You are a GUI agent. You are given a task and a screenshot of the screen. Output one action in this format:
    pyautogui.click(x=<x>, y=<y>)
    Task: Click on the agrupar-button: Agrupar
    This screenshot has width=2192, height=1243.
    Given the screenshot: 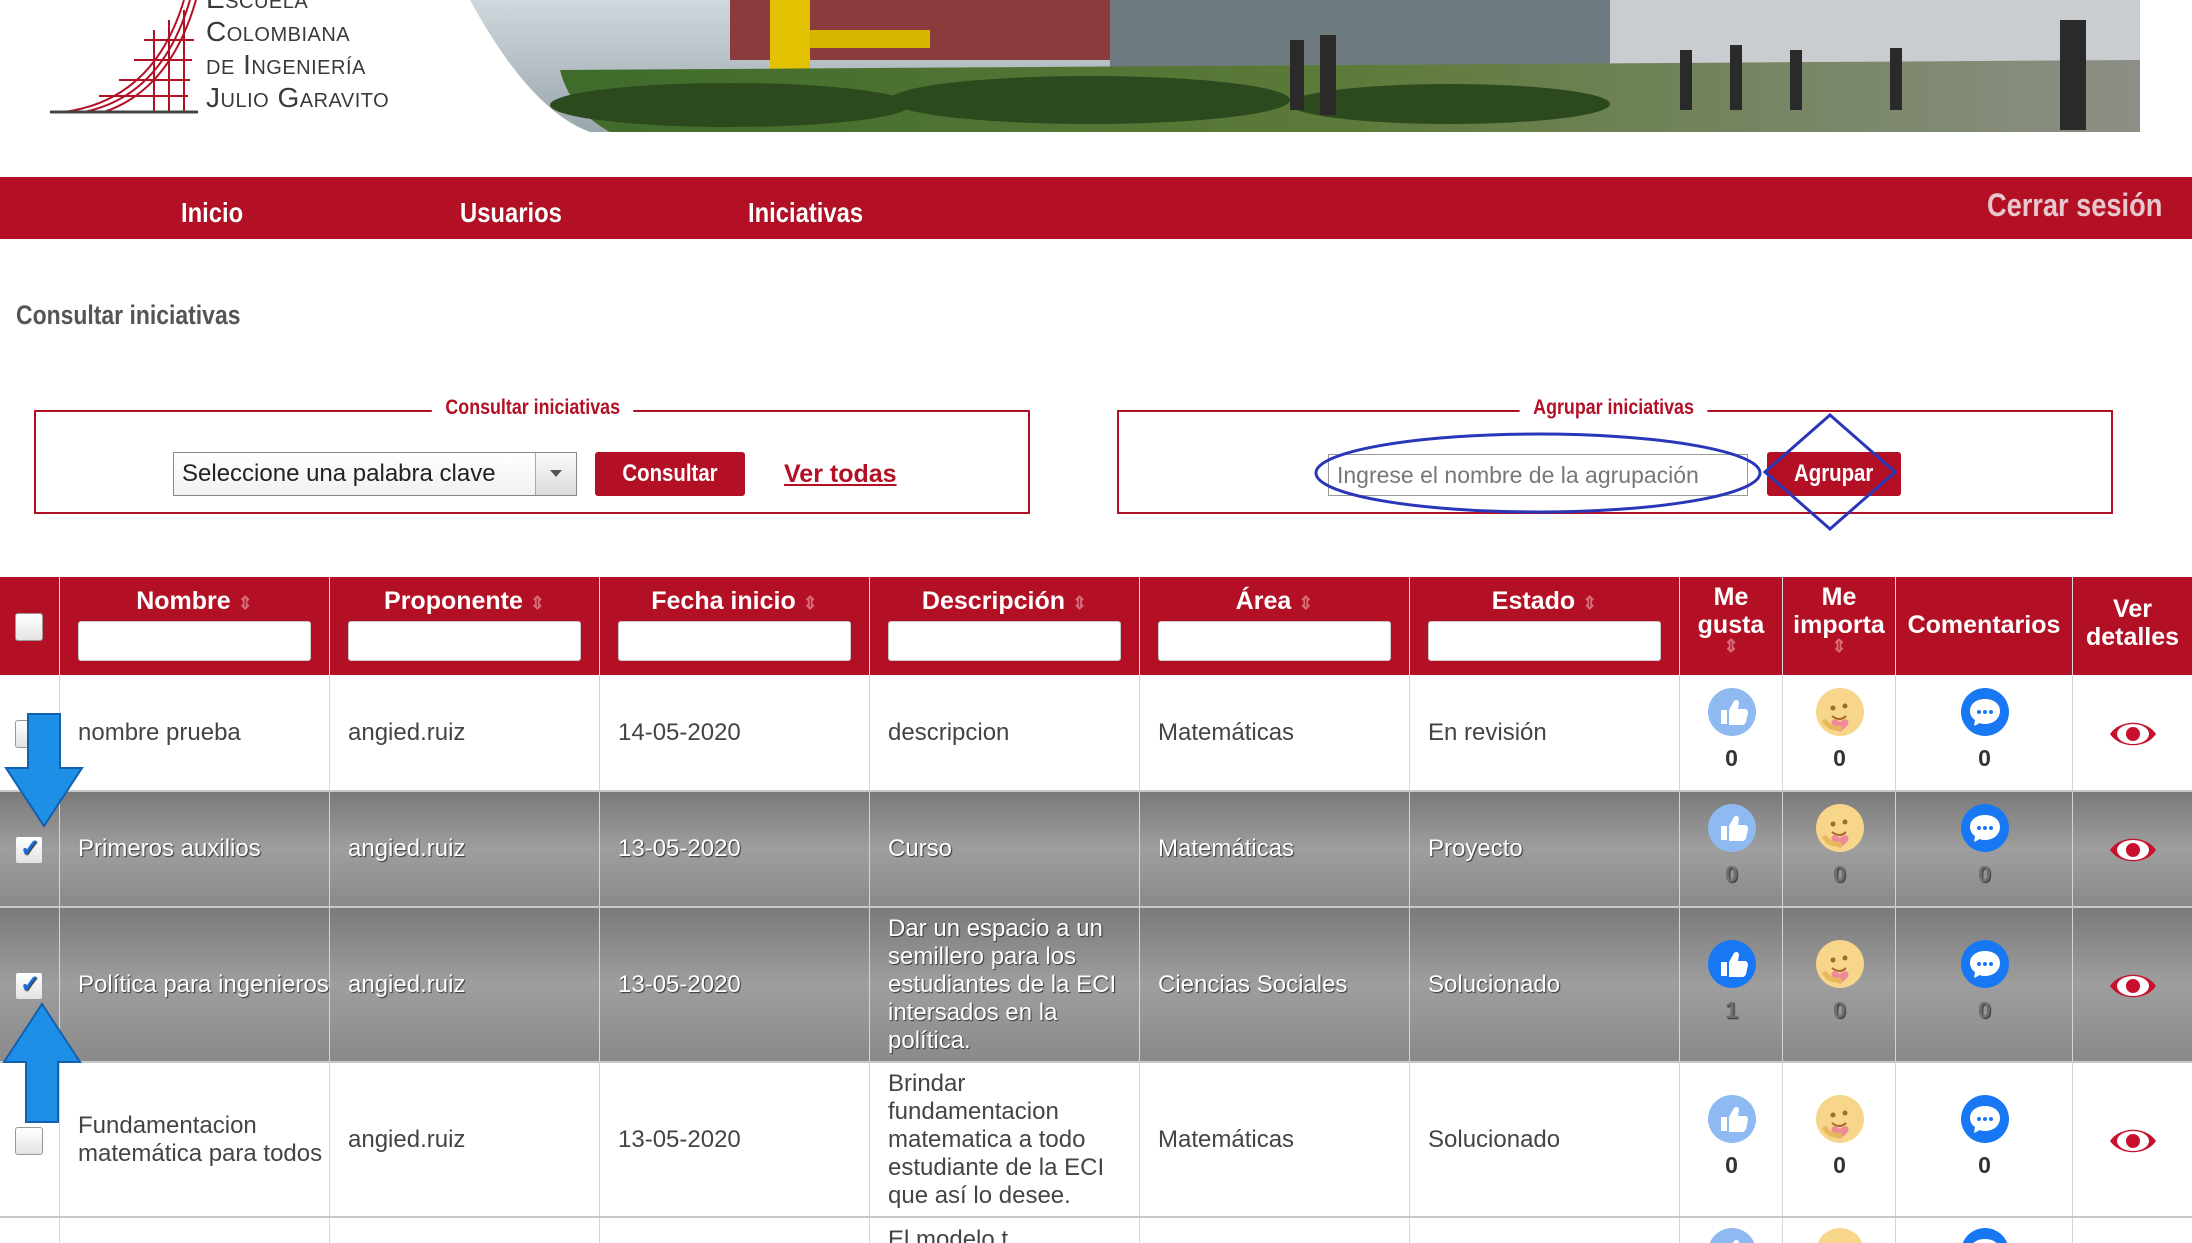 What is the action you would take?
    pyautogui.click(x=1834, y=474)
    